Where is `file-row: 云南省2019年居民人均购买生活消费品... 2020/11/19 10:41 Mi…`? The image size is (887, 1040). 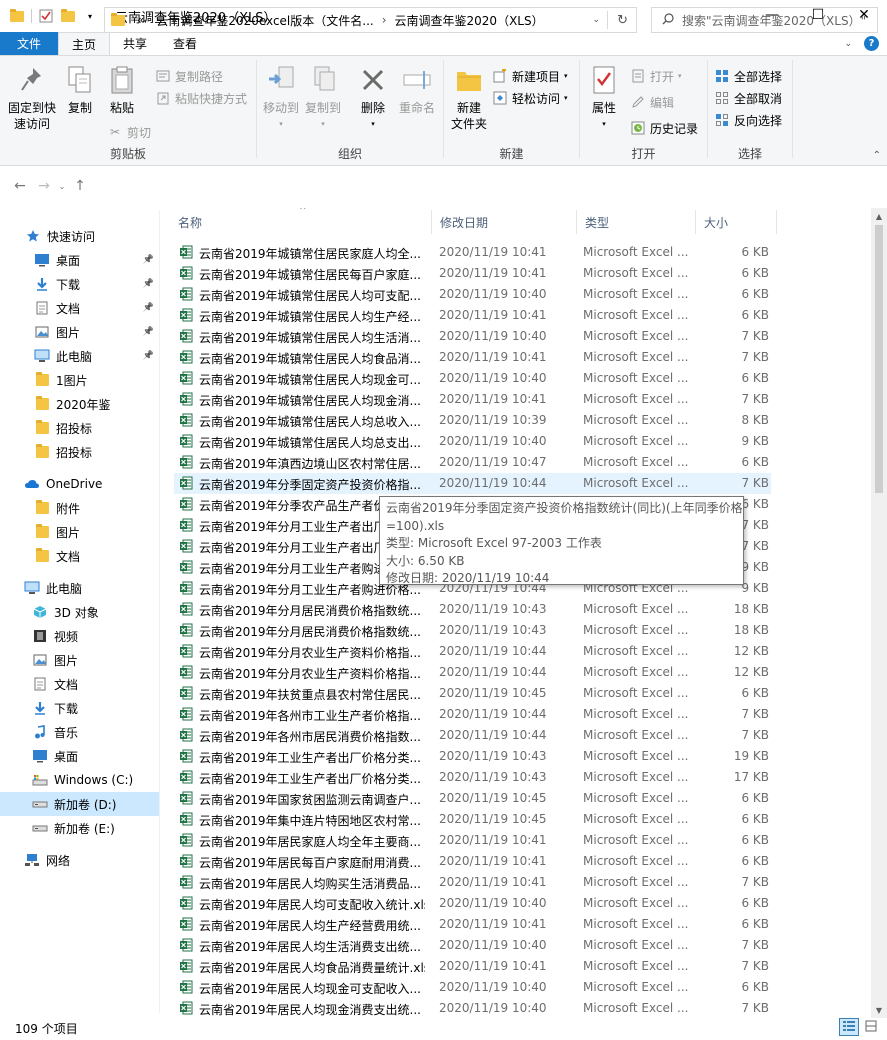
file-row: 云南省2019年居民人均购买生活消费品... 2020/11/19 10:41 Mi… is located at coordinates (472, 882).